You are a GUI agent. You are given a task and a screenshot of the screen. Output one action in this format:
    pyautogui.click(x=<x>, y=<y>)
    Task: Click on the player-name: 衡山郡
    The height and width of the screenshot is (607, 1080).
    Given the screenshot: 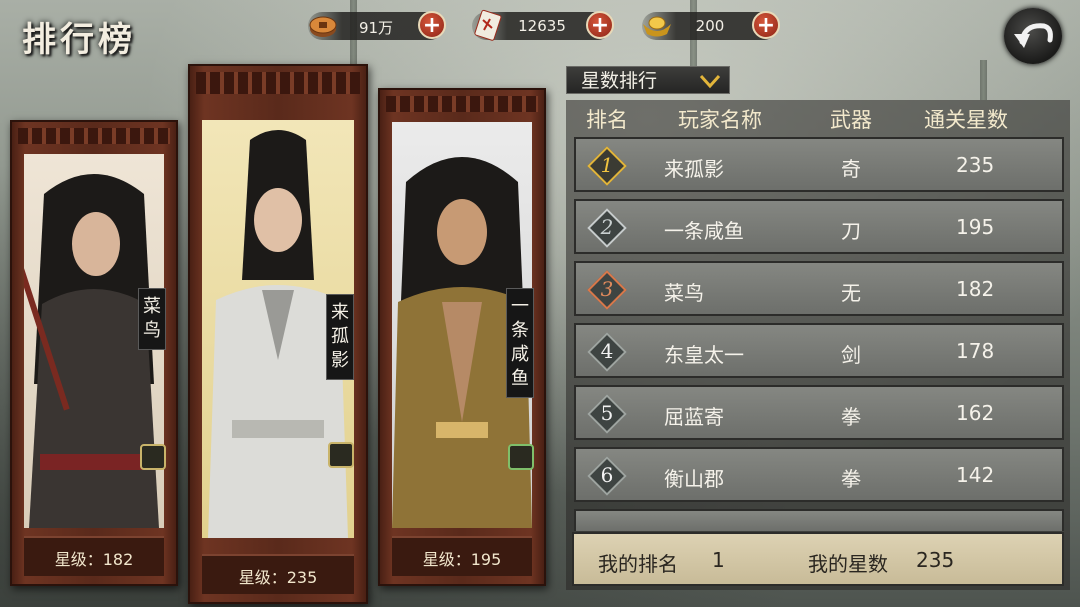 What is the action you would take?
    pyautogui.click(x=694, y=479)
    